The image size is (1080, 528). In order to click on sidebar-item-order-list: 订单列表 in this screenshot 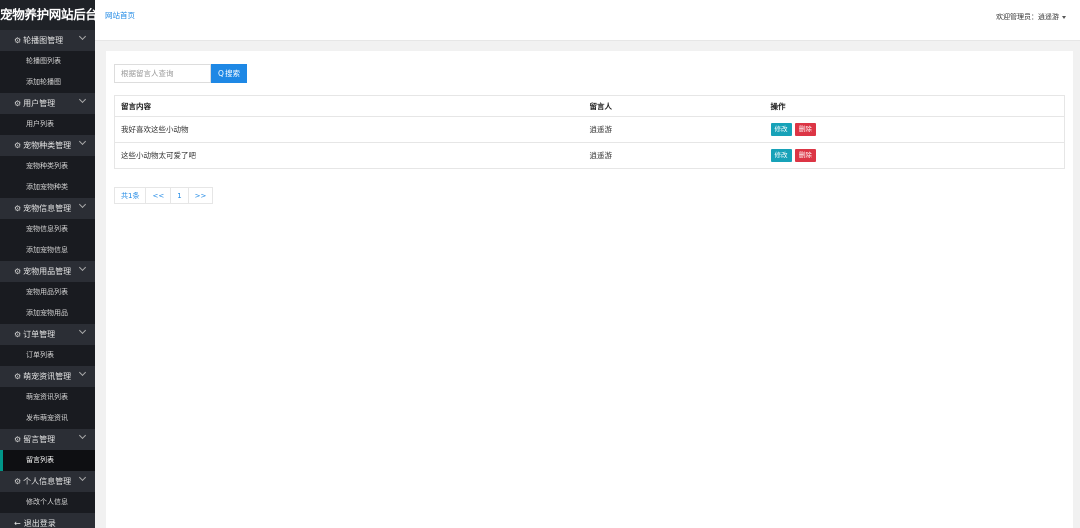, I will do `click(47, 355)`.